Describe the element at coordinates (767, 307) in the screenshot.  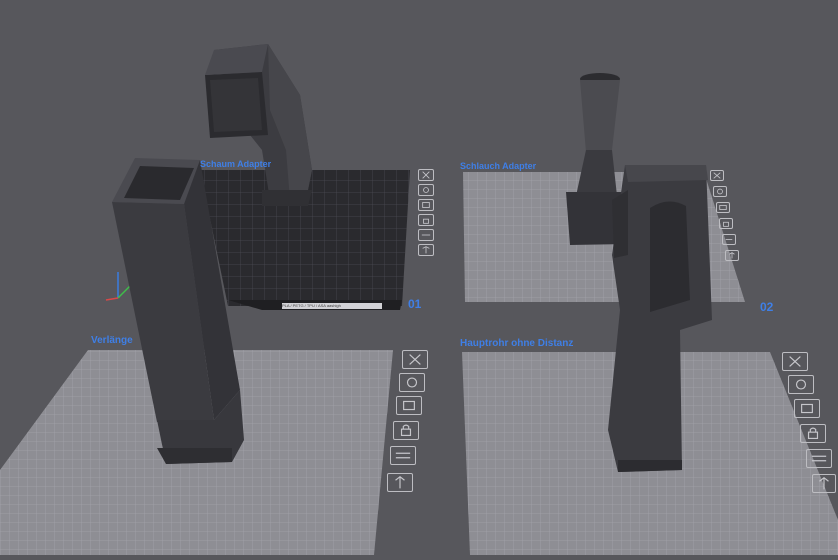
I see `plate-2-number: 02` at that location.